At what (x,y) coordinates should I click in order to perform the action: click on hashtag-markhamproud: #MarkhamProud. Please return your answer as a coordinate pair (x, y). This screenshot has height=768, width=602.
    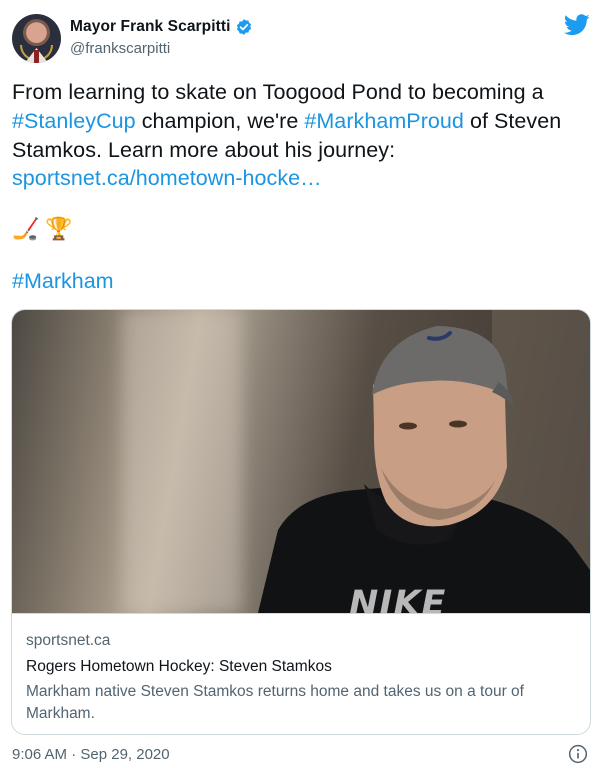
    Looking at the image, I should click on (384, 121).